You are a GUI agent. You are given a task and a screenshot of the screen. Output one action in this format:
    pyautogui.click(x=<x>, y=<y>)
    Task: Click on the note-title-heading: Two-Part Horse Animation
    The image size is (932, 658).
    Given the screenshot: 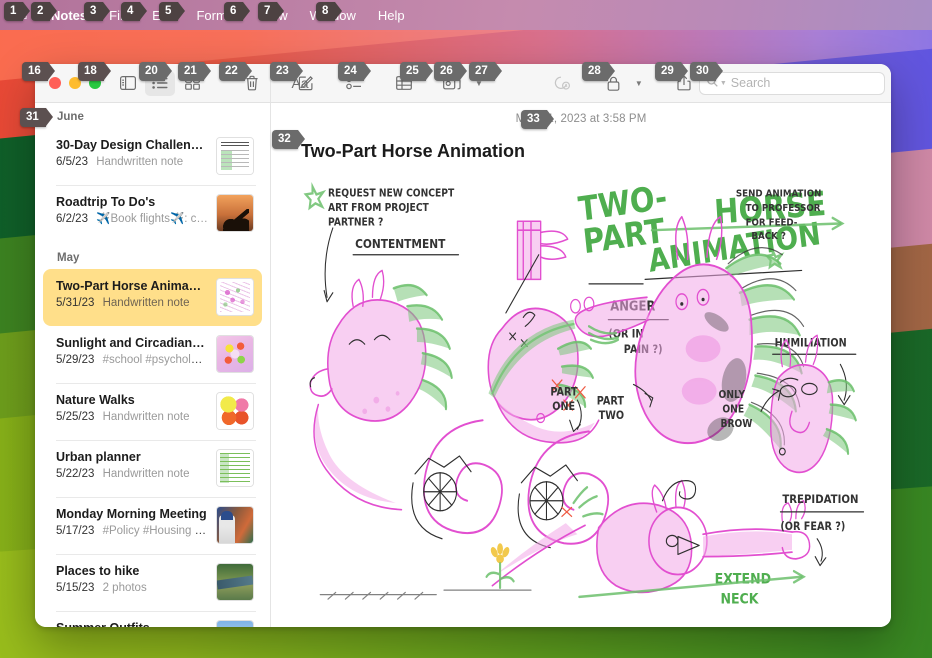 What is the action you would take?
    pyautogui.click(x=413, y=151)
    